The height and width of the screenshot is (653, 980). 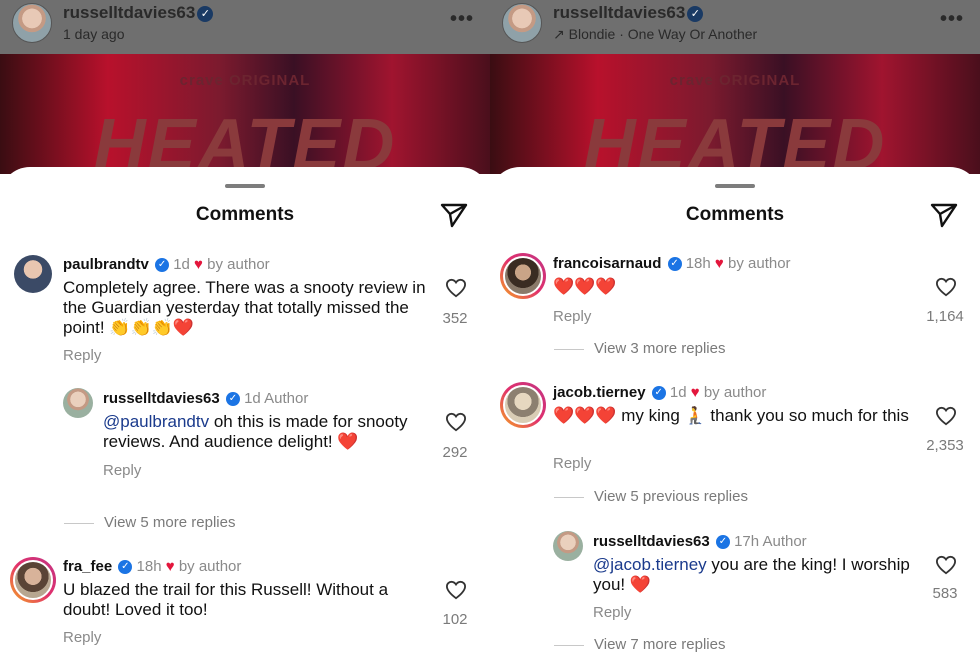 What do you see at coordinates (639, 644) in the screenshot?
I see `view-more-replies: View 7 more replies` at bounding box center [639, 644].